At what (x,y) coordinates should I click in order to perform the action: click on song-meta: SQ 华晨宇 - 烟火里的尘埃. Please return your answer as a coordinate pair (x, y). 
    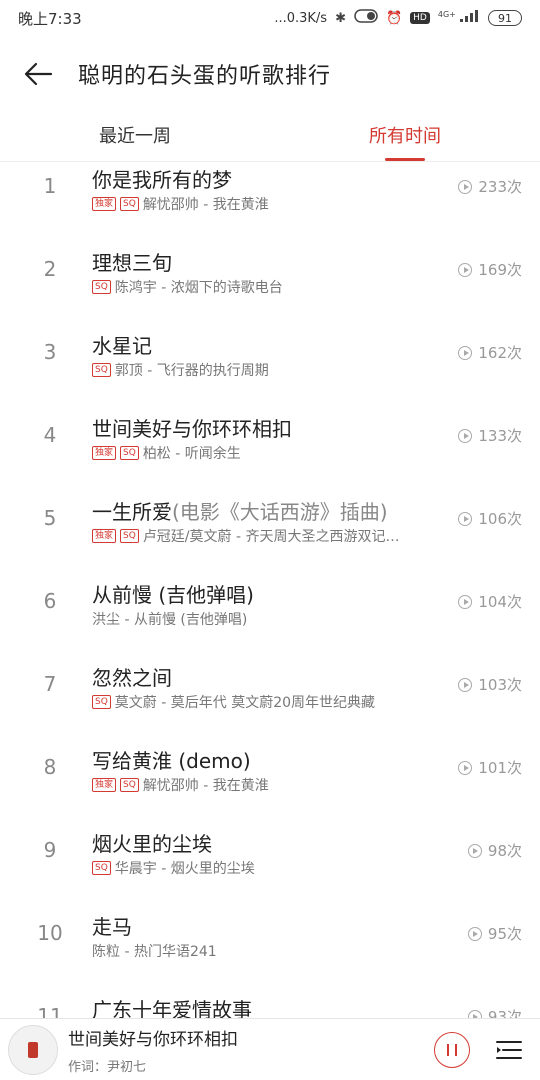
    Looking at the image, I should click on (173, 868).